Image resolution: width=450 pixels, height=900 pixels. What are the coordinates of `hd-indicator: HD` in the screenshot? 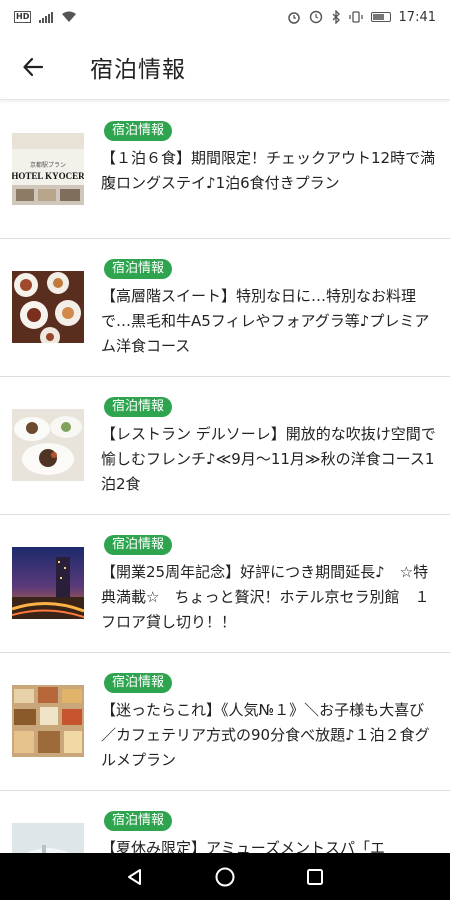 It's located at (23, 17).